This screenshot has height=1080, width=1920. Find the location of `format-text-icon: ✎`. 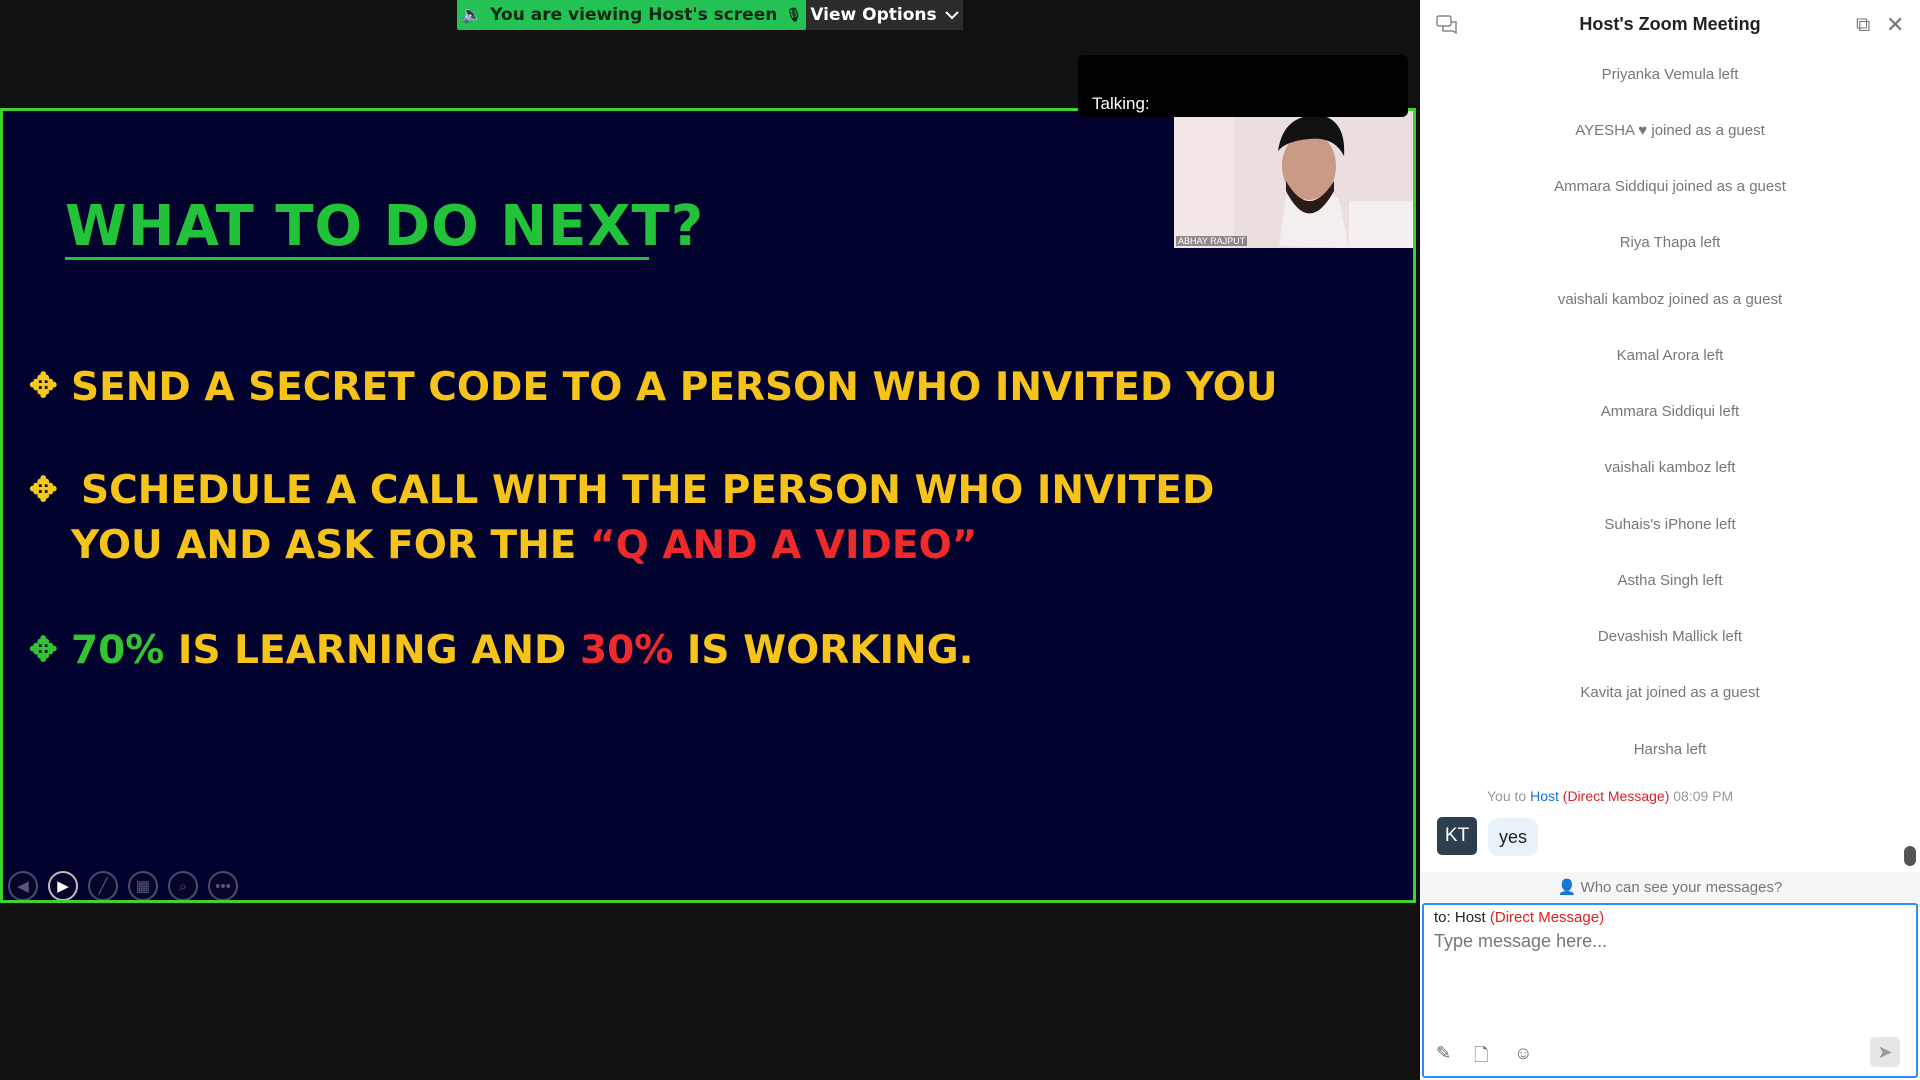

format-text-icon: ✎ is located at coordinates (1443, 1053).